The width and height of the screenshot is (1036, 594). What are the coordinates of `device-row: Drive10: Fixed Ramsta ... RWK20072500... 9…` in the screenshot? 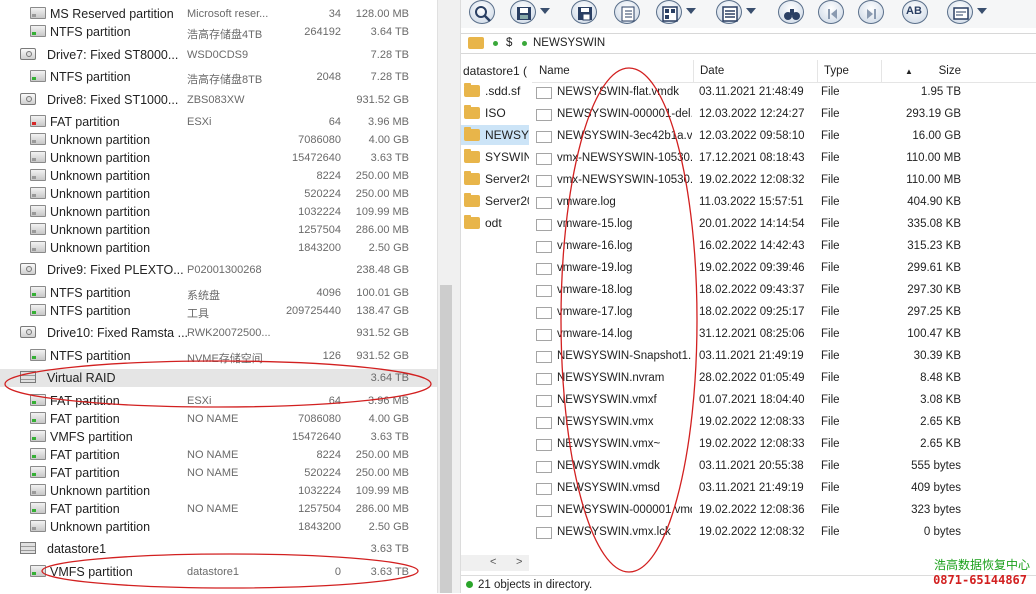 It's located at (218, 333).